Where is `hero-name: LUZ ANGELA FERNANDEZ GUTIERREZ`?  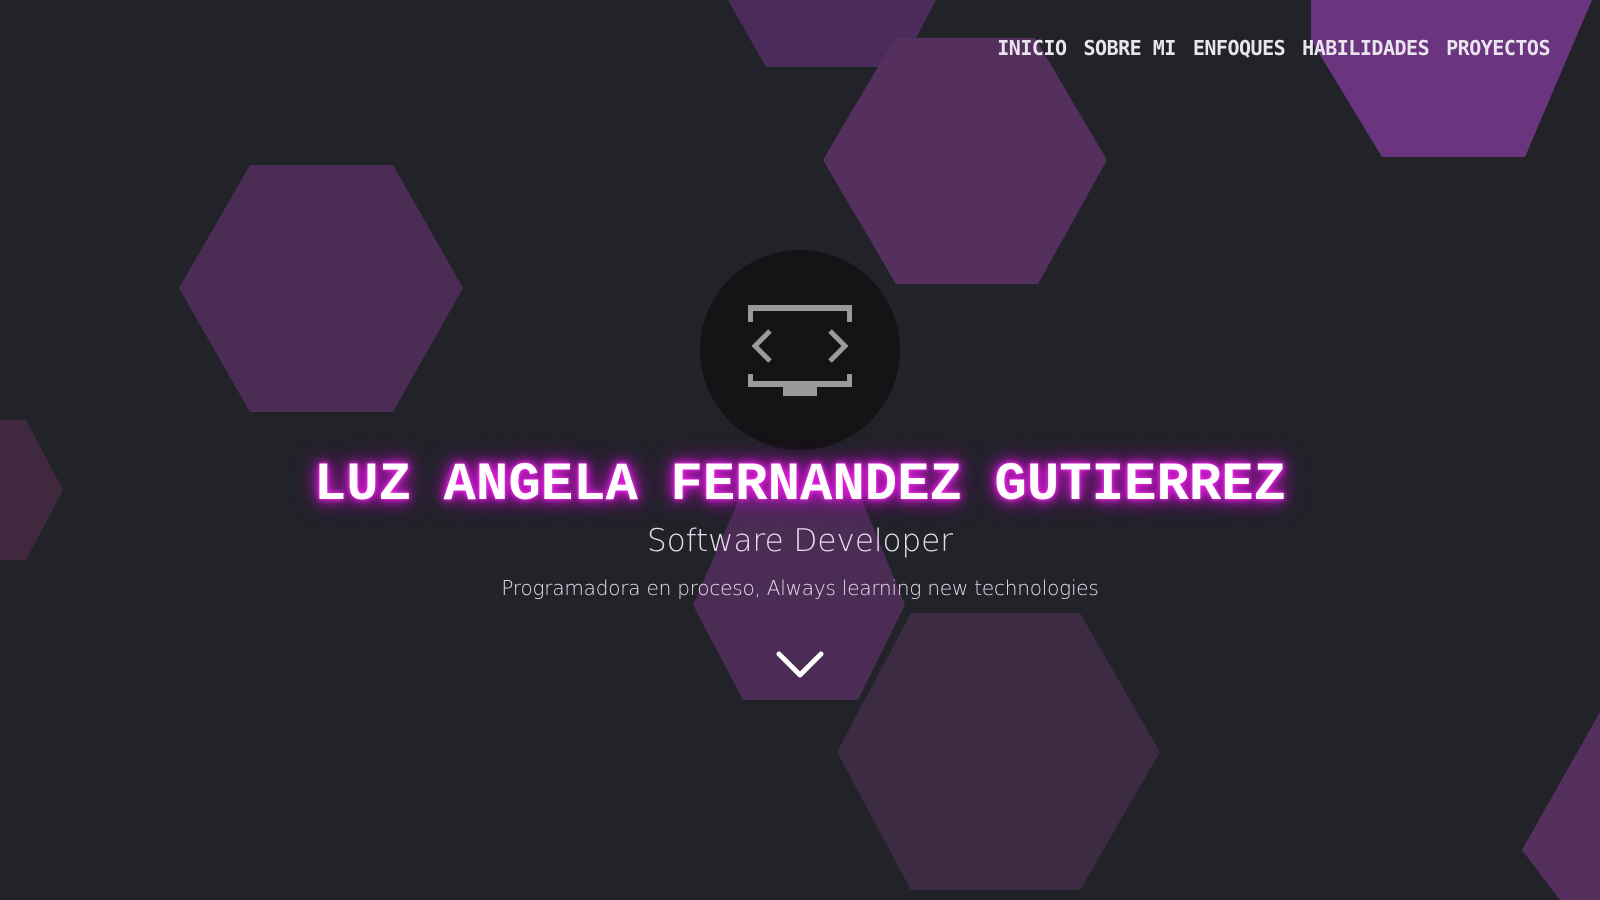
hero-name: LUZ ANGELA FERNANDEZ GUTIERREZ is located at coordinates (800, 485).